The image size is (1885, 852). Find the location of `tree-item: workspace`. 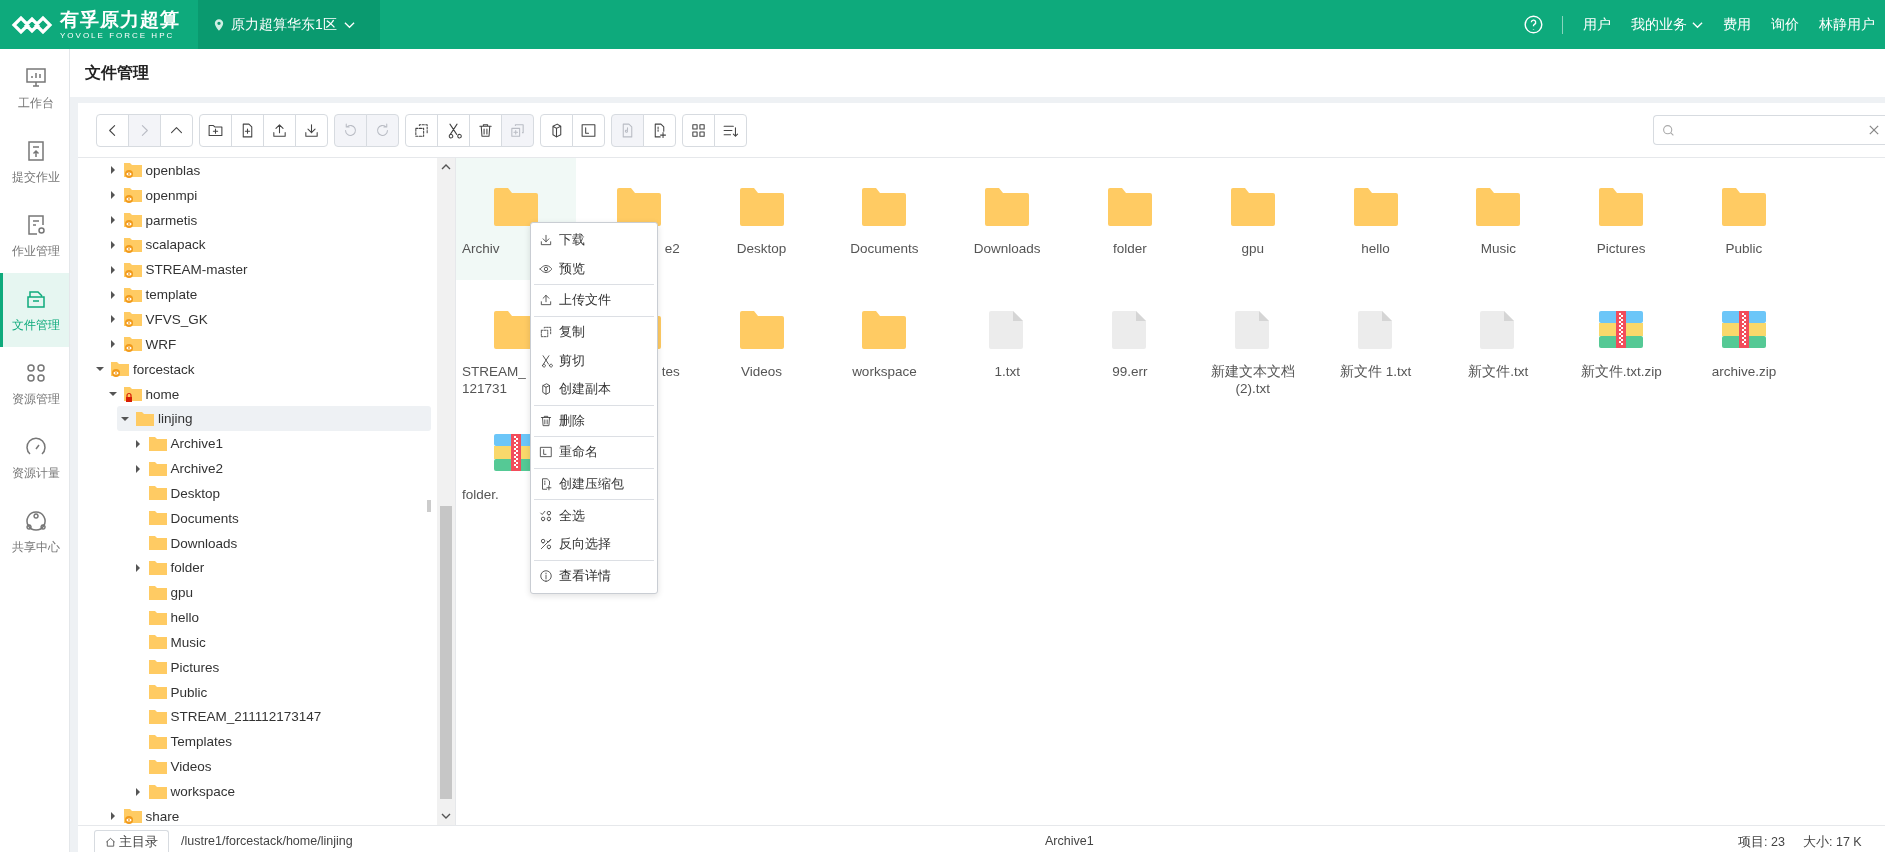

tree-item: workspace is located at coordinates (280, 791).